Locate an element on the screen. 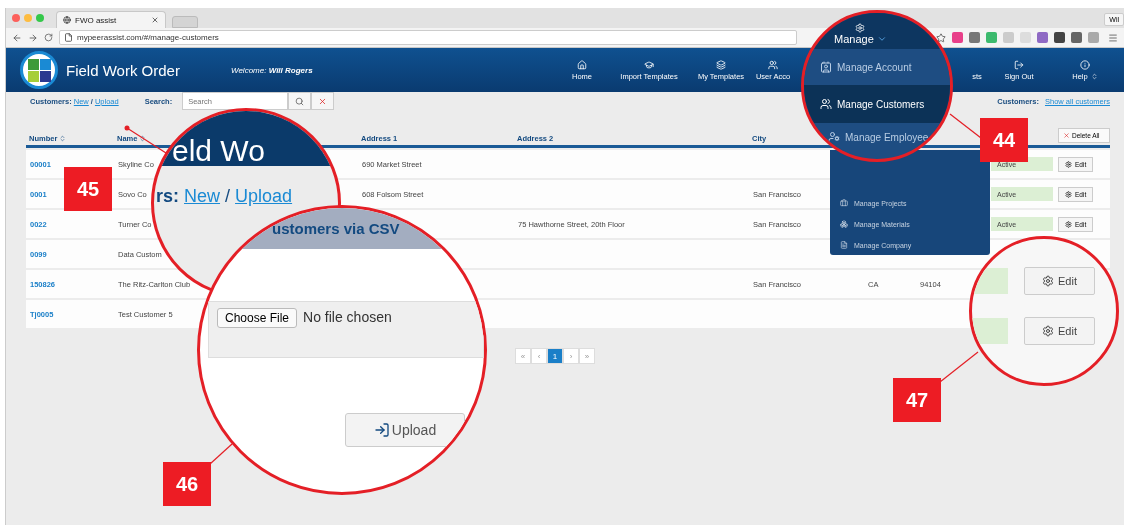 This screenshot has width=1124, height=525. search-button is located at coordinates (300, 101).